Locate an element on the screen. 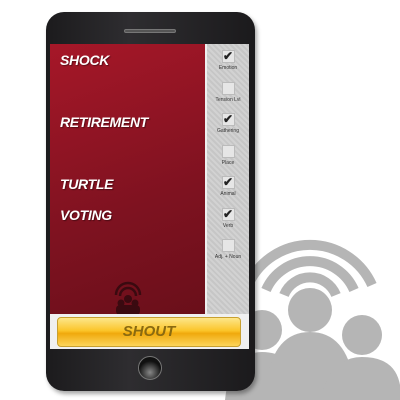 The width and height of the screenshot is (400, 400). option-label: Verb is located at coordinates (228, 225).